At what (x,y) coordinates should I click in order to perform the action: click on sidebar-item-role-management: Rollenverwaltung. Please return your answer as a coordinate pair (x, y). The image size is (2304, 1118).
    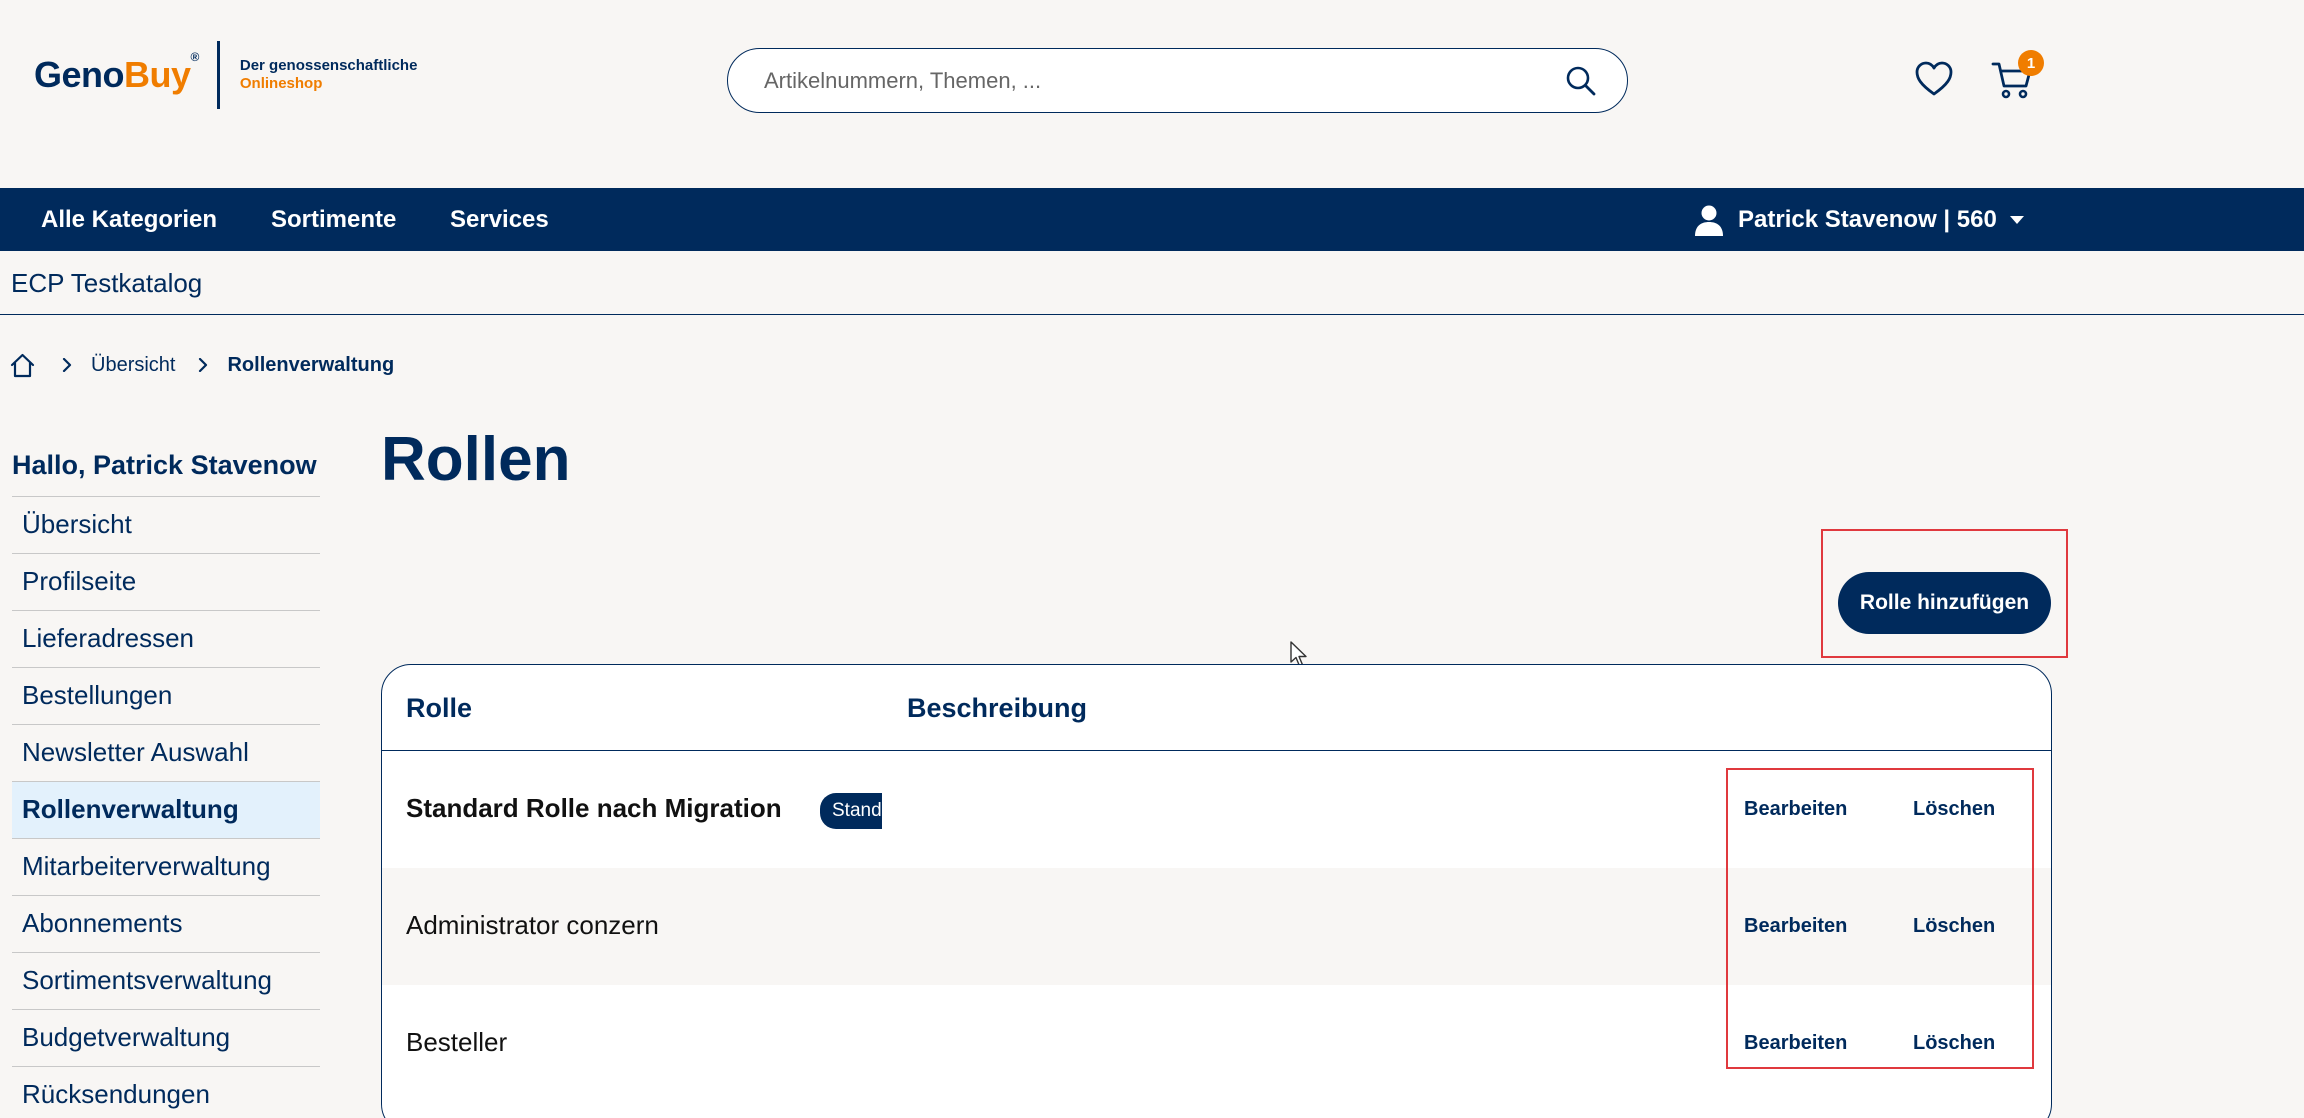
    Looking at the image, I should click on (166, 810).